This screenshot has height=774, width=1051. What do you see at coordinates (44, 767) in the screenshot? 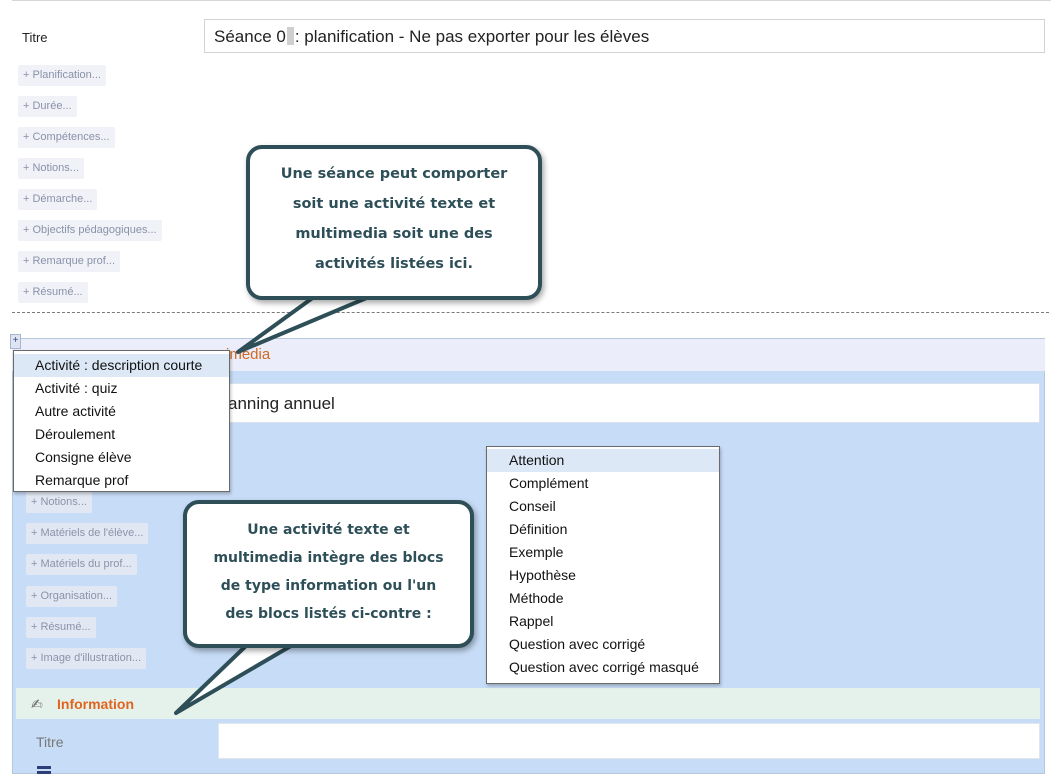
I see `hamburger-menu-icon` at bounding box center [44, 767].